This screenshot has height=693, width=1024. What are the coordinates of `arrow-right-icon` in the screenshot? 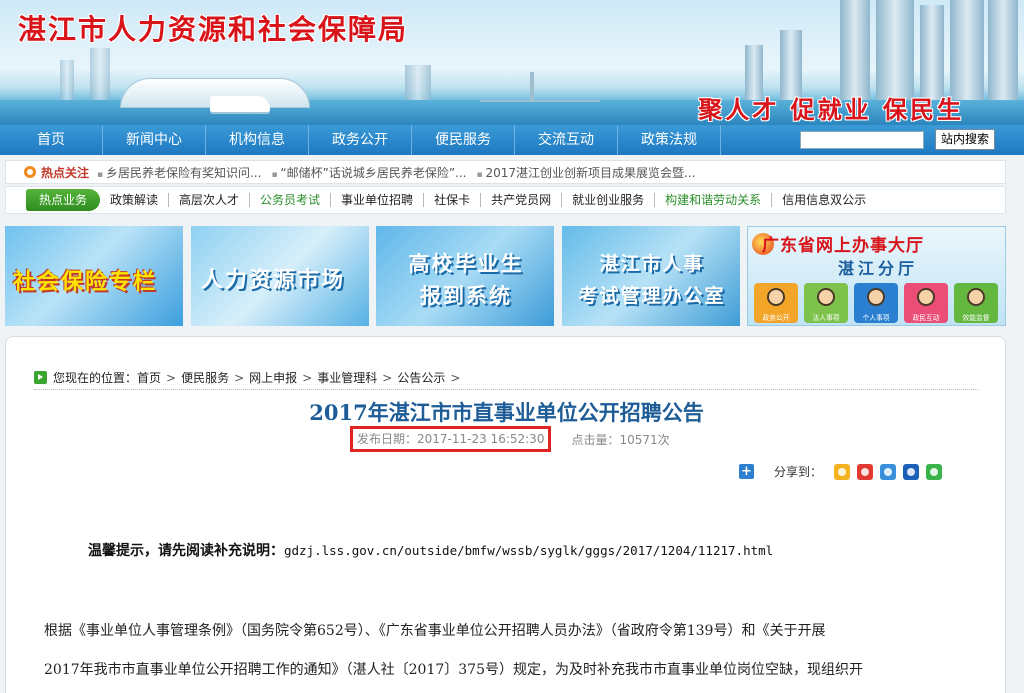 It's located at (40, 377).